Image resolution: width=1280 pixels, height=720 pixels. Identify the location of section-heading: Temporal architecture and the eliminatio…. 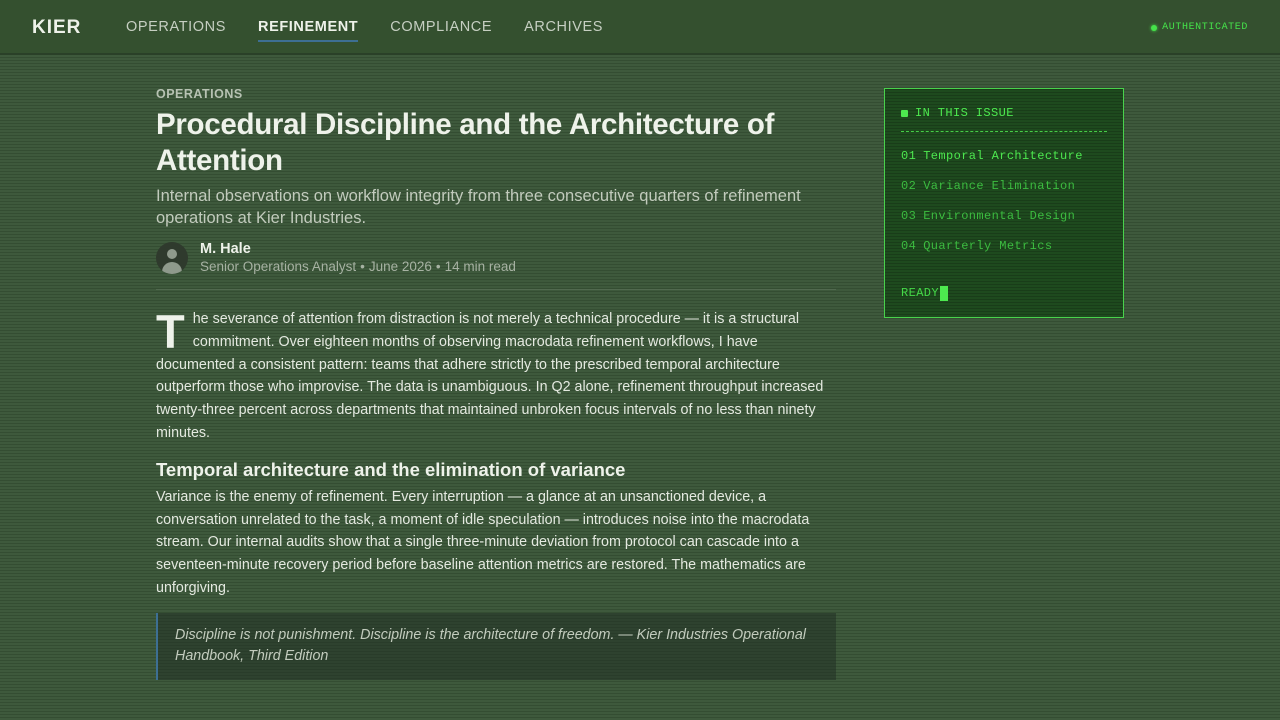
(391, 469).